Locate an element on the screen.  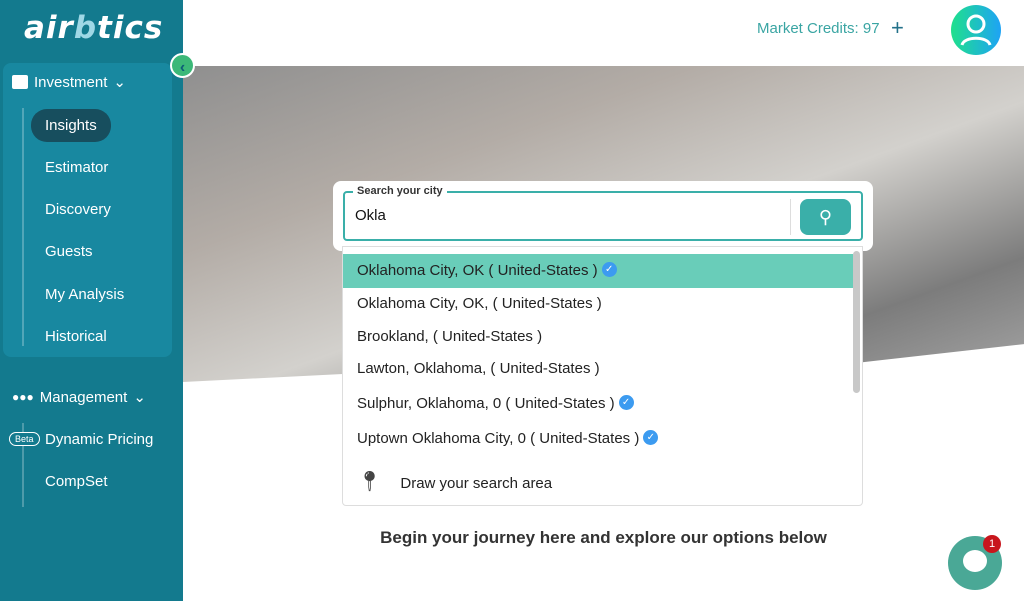
draw-search-area: 📍︎ Draw your search area is located at coordinates (598, 482).